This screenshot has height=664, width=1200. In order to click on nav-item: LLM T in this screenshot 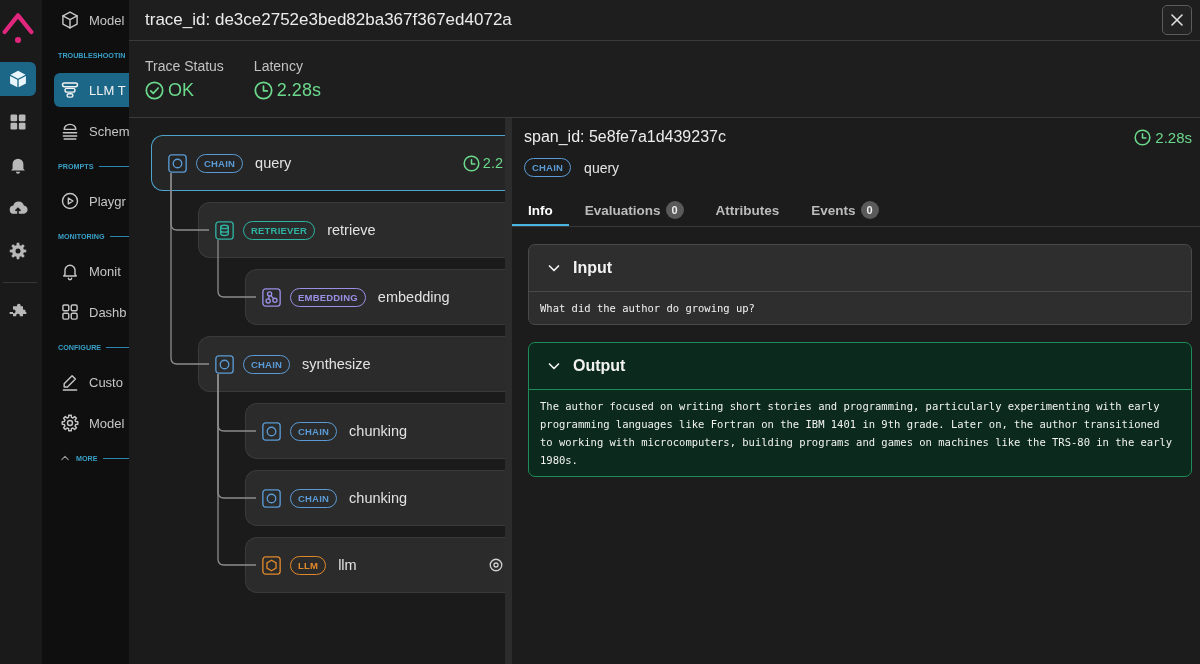, I will do `click(91, 90)`.